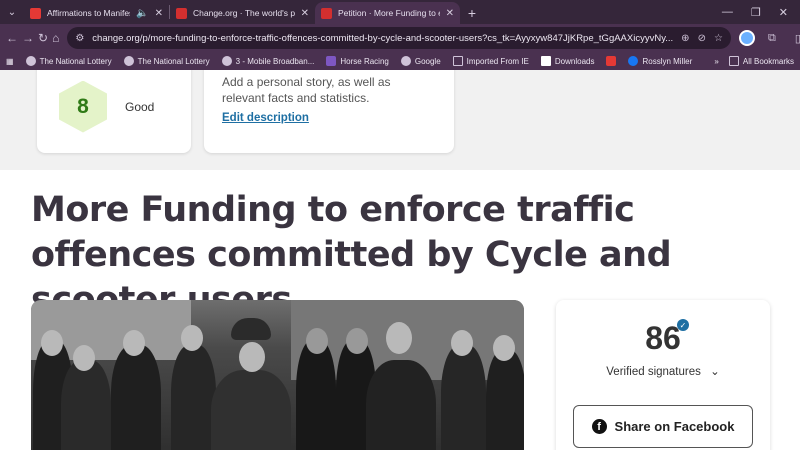 The image size is (800, 450). I want to click on signature-count: 86, so click(663, 338).